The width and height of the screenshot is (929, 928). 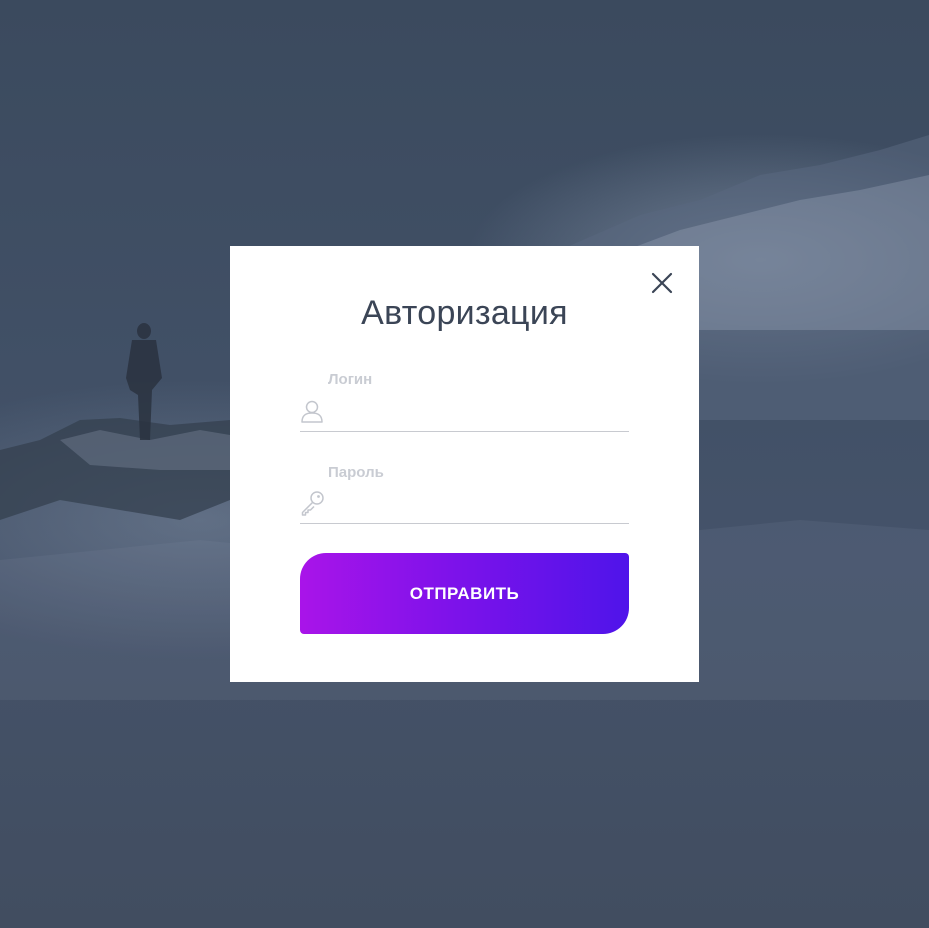 What do you see at coordinates (478, 410) in the screenshot?
I see `login-input` at bounding box center [478, 410].